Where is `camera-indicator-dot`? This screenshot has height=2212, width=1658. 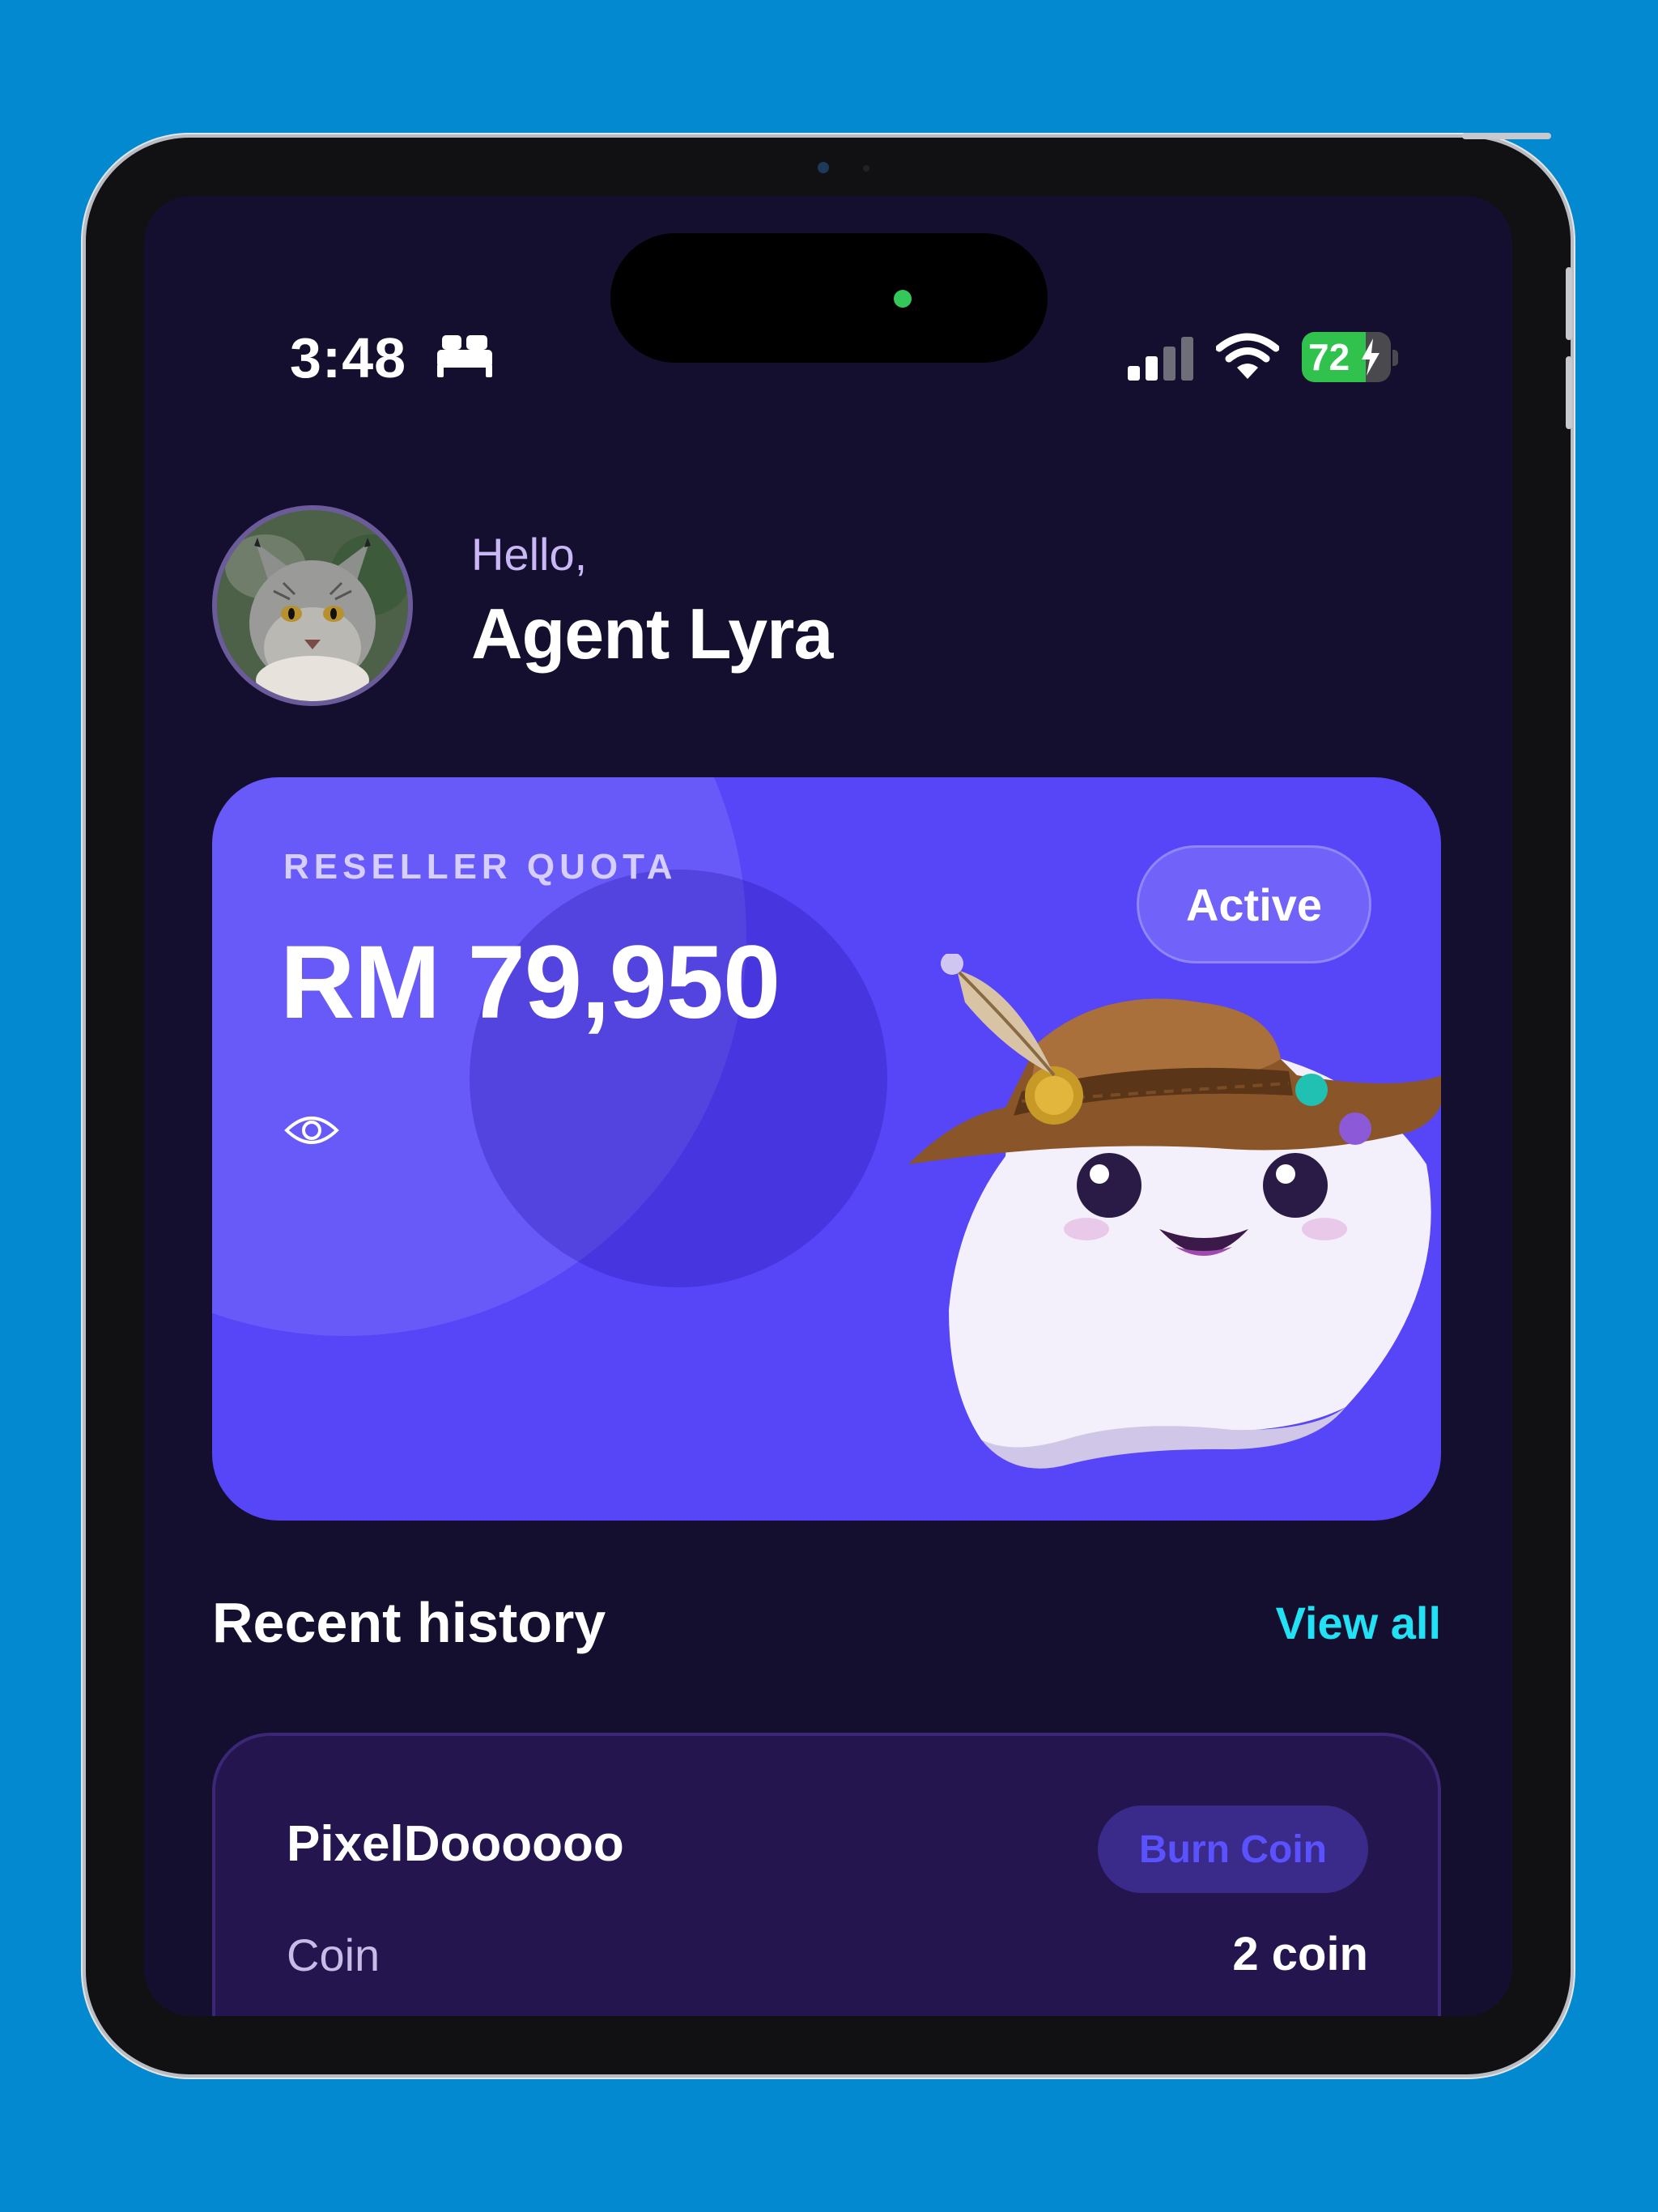 camera-indicator-dot is located at coordinates (903, 299).